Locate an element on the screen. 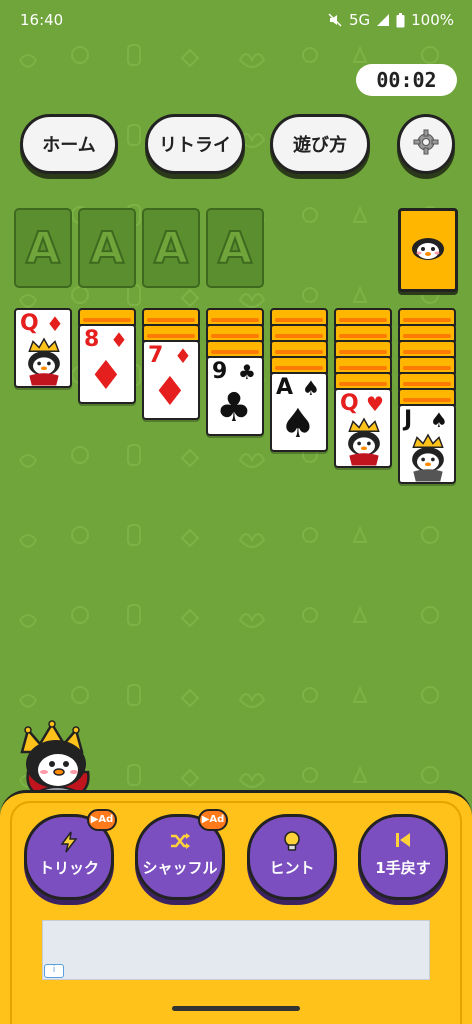 This screenshot has width=472, height=1024. lightning-icon is located at coordinates (69, 844).